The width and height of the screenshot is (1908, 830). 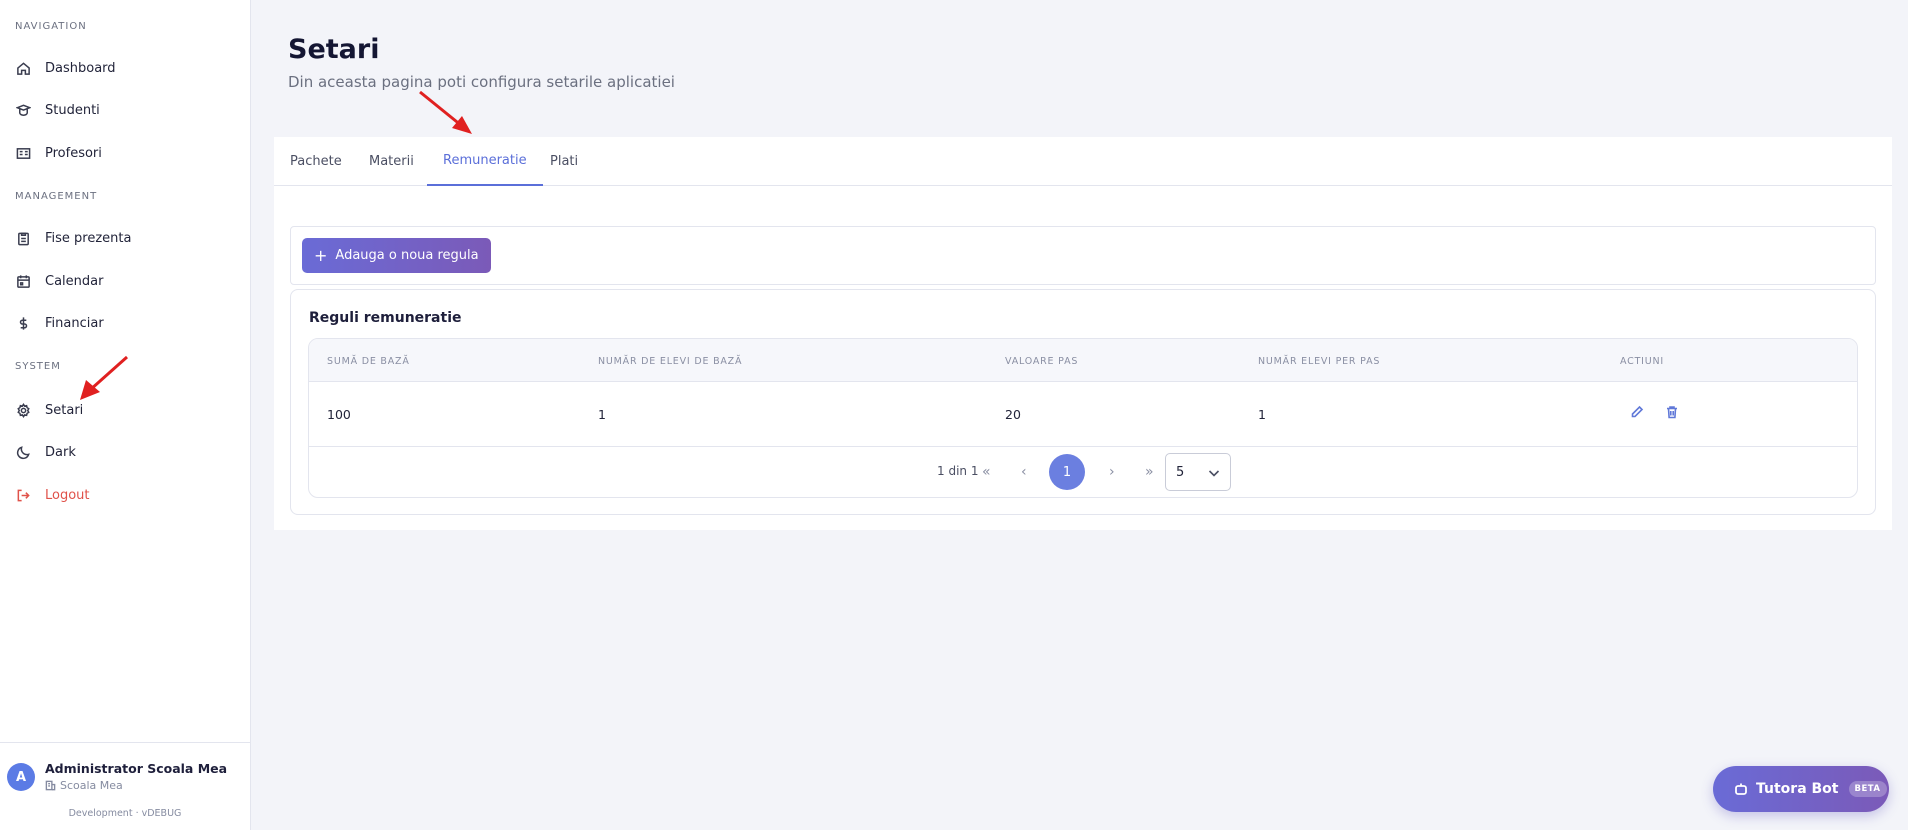 What do you see at coordinates (958, 471) in the screenshot?
I see `page-info: 1 din 1` at bounding box center [958, 471].